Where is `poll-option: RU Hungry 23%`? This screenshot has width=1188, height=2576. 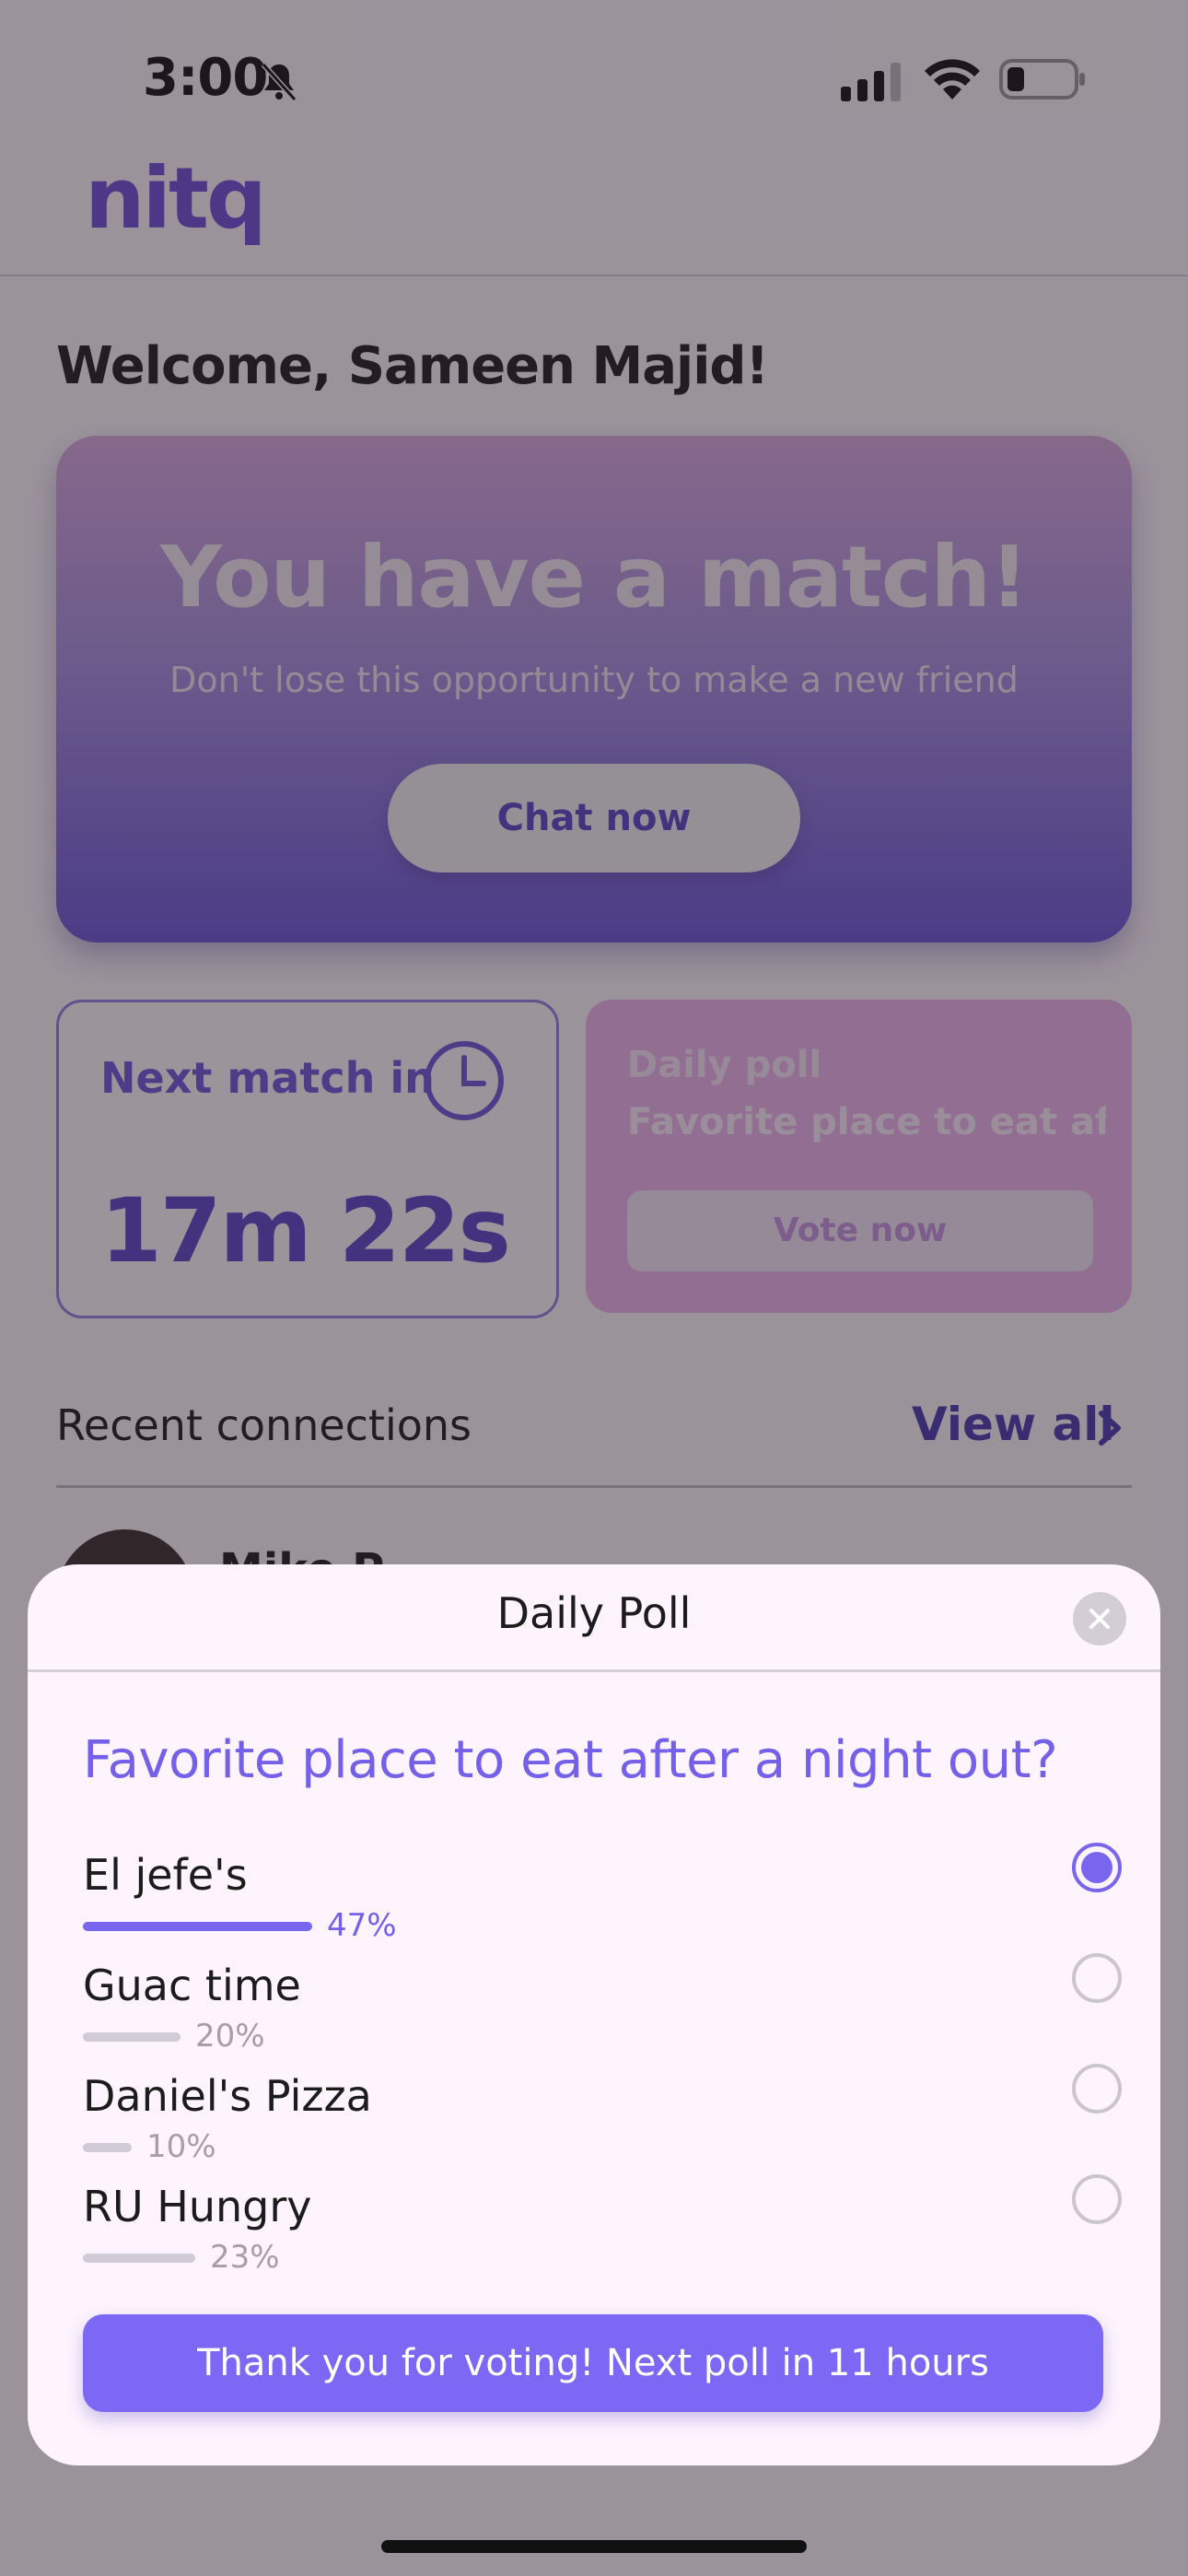
poll-option: RU Hungry 23% is located at coordinates (608, 2228).